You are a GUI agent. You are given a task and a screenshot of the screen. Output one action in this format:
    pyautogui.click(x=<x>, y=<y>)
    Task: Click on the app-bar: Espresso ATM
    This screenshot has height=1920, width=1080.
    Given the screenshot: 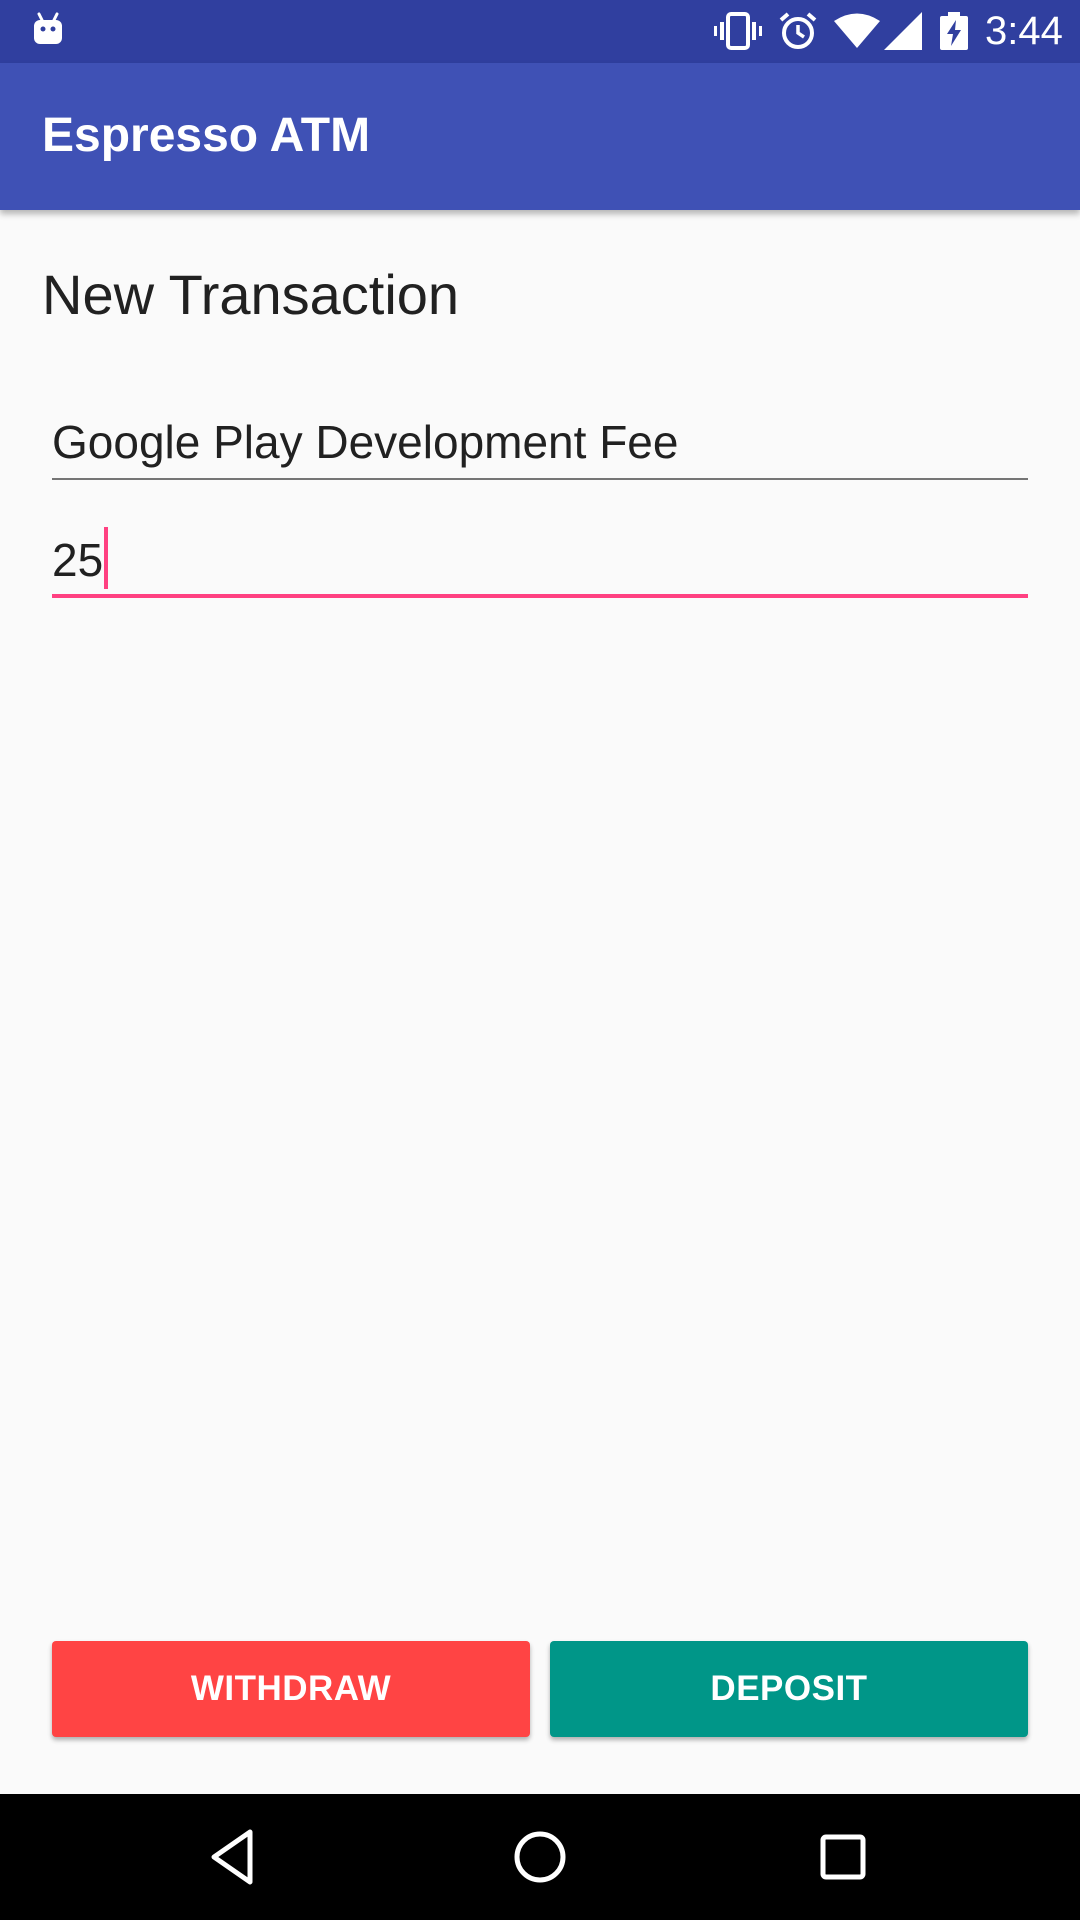 What is the action you would take?
    pyautogui.click(x=540, y=136)
    